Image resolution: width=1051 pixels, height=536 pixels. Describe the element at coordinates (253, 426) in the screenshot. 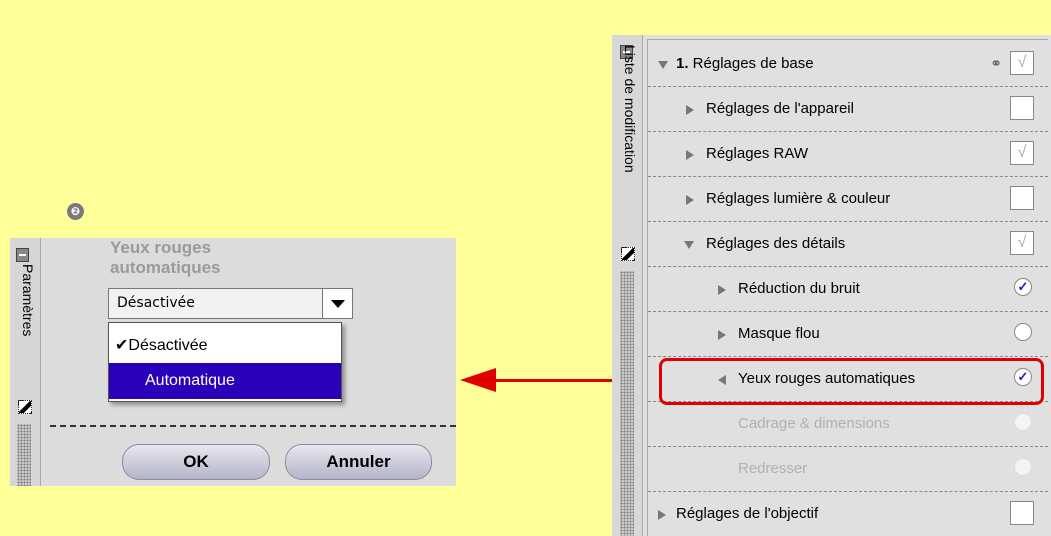

I see `divider` at that location.